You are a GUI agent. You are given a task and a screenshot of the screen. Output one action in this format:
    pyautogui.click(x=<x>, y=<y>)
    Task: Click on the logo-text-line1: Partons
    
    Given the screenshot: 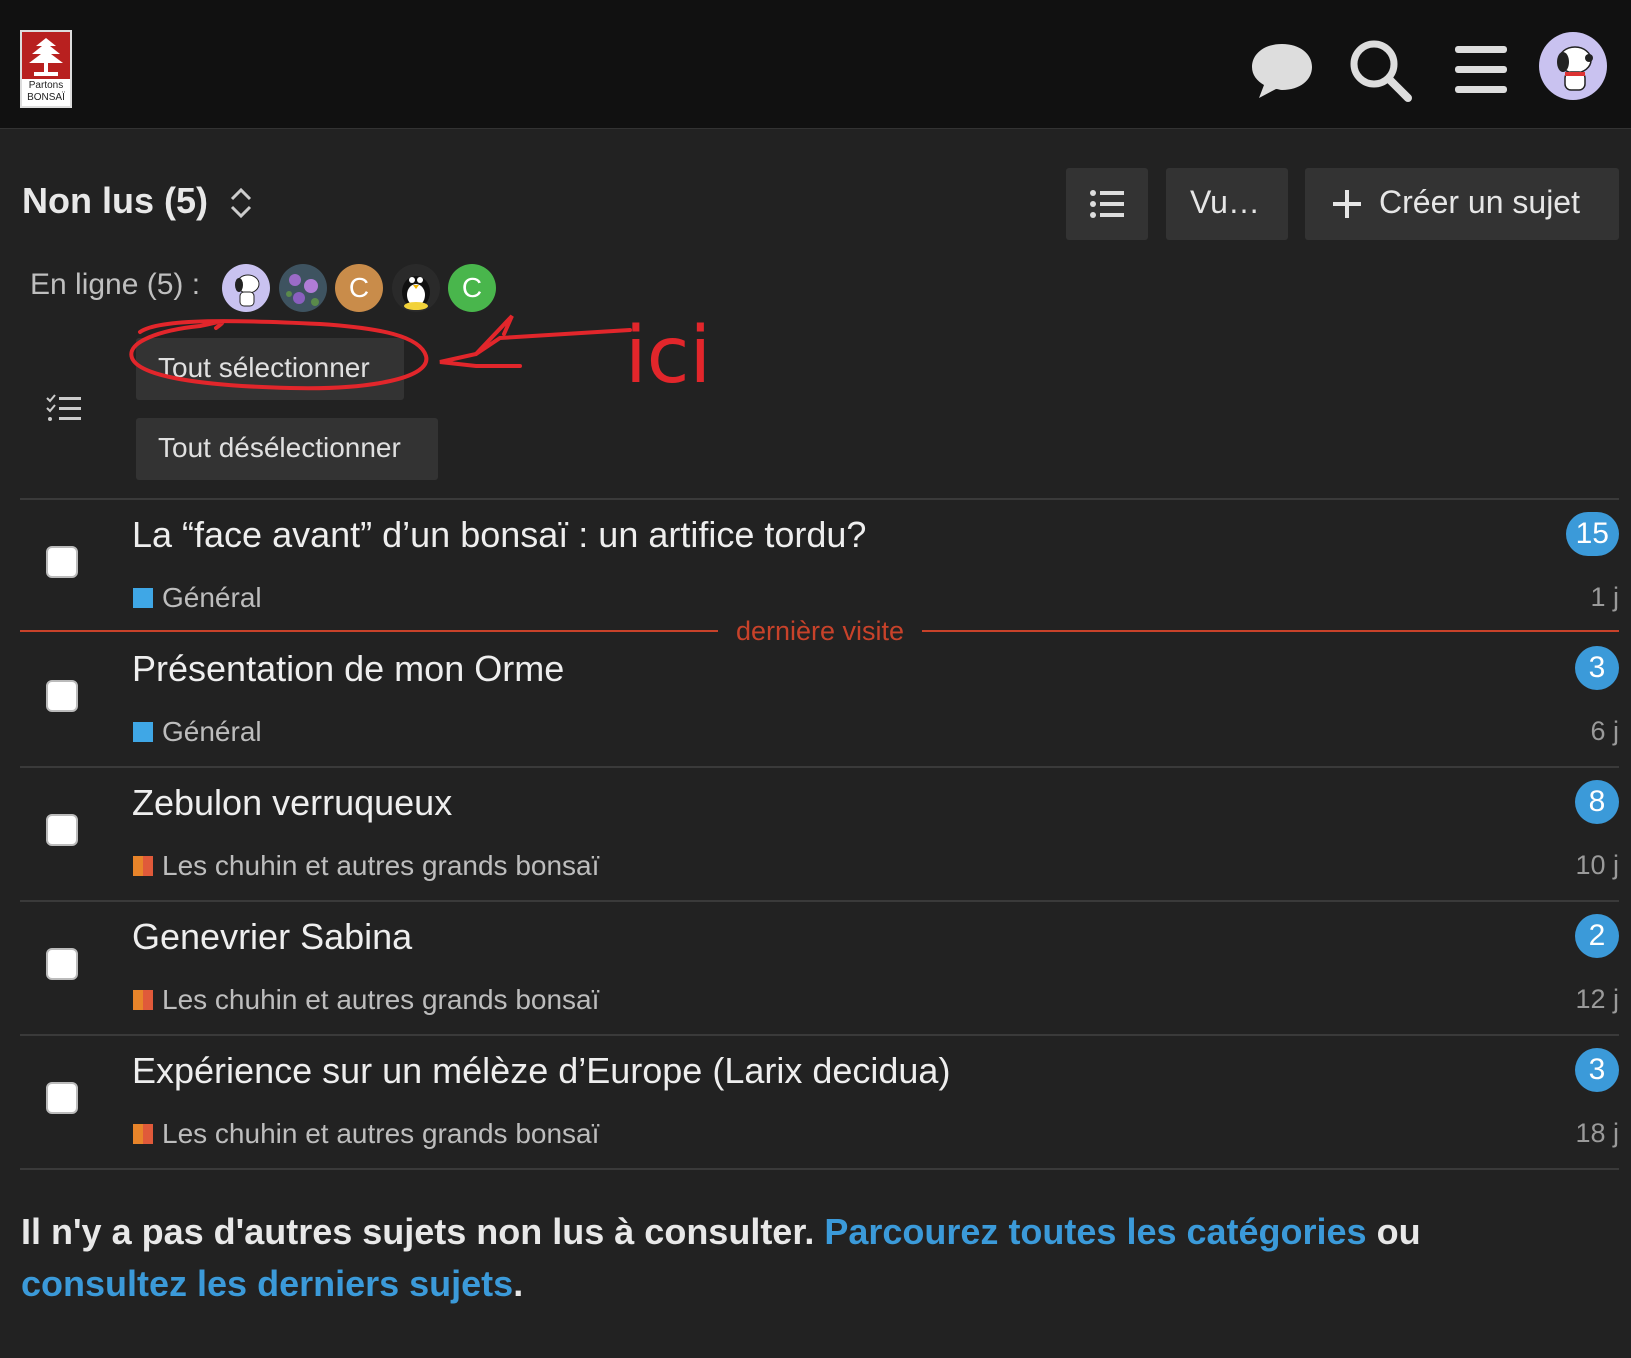 What is the action you would take?
    pyautogui.click(x=46, y=85)
    